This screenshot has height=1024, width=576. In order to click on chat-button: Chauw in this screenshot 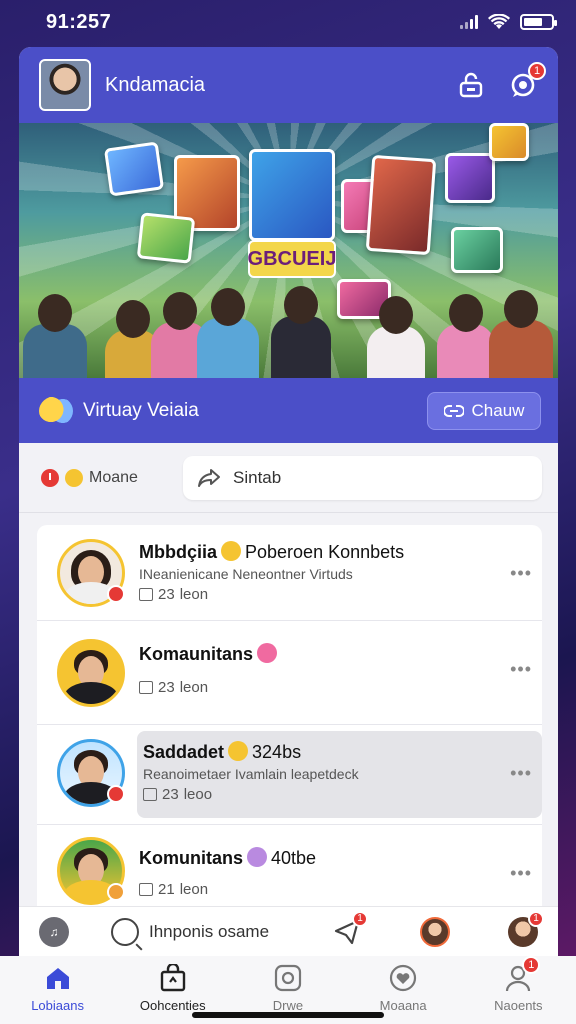, I will do `click(484, 410)`.